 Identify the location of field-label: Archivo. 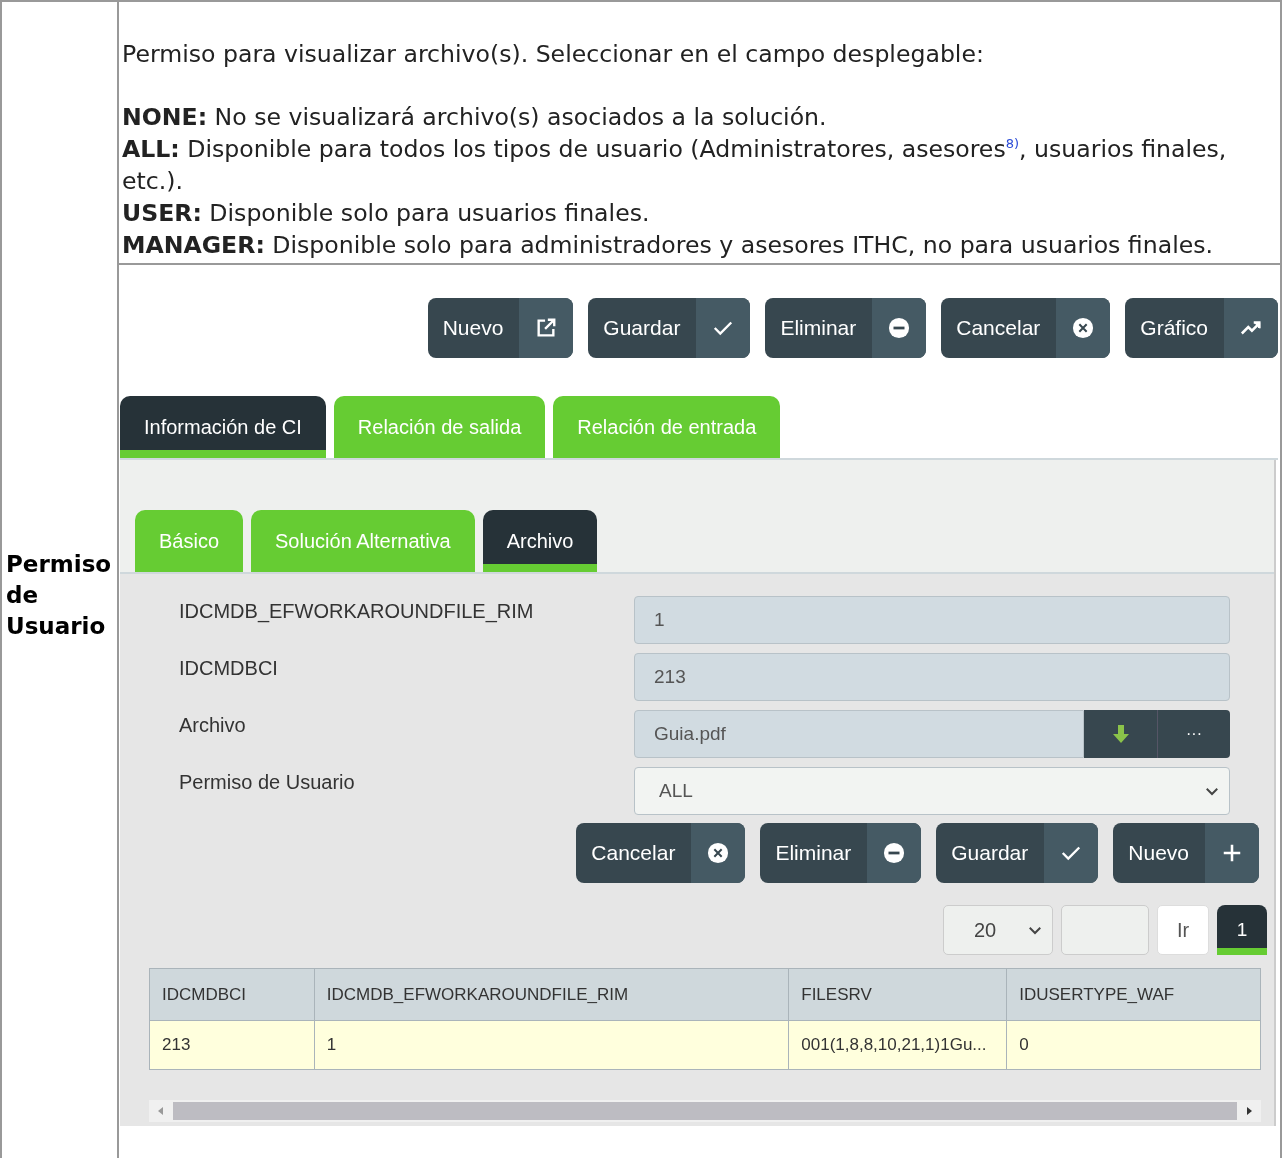
(213, 725).